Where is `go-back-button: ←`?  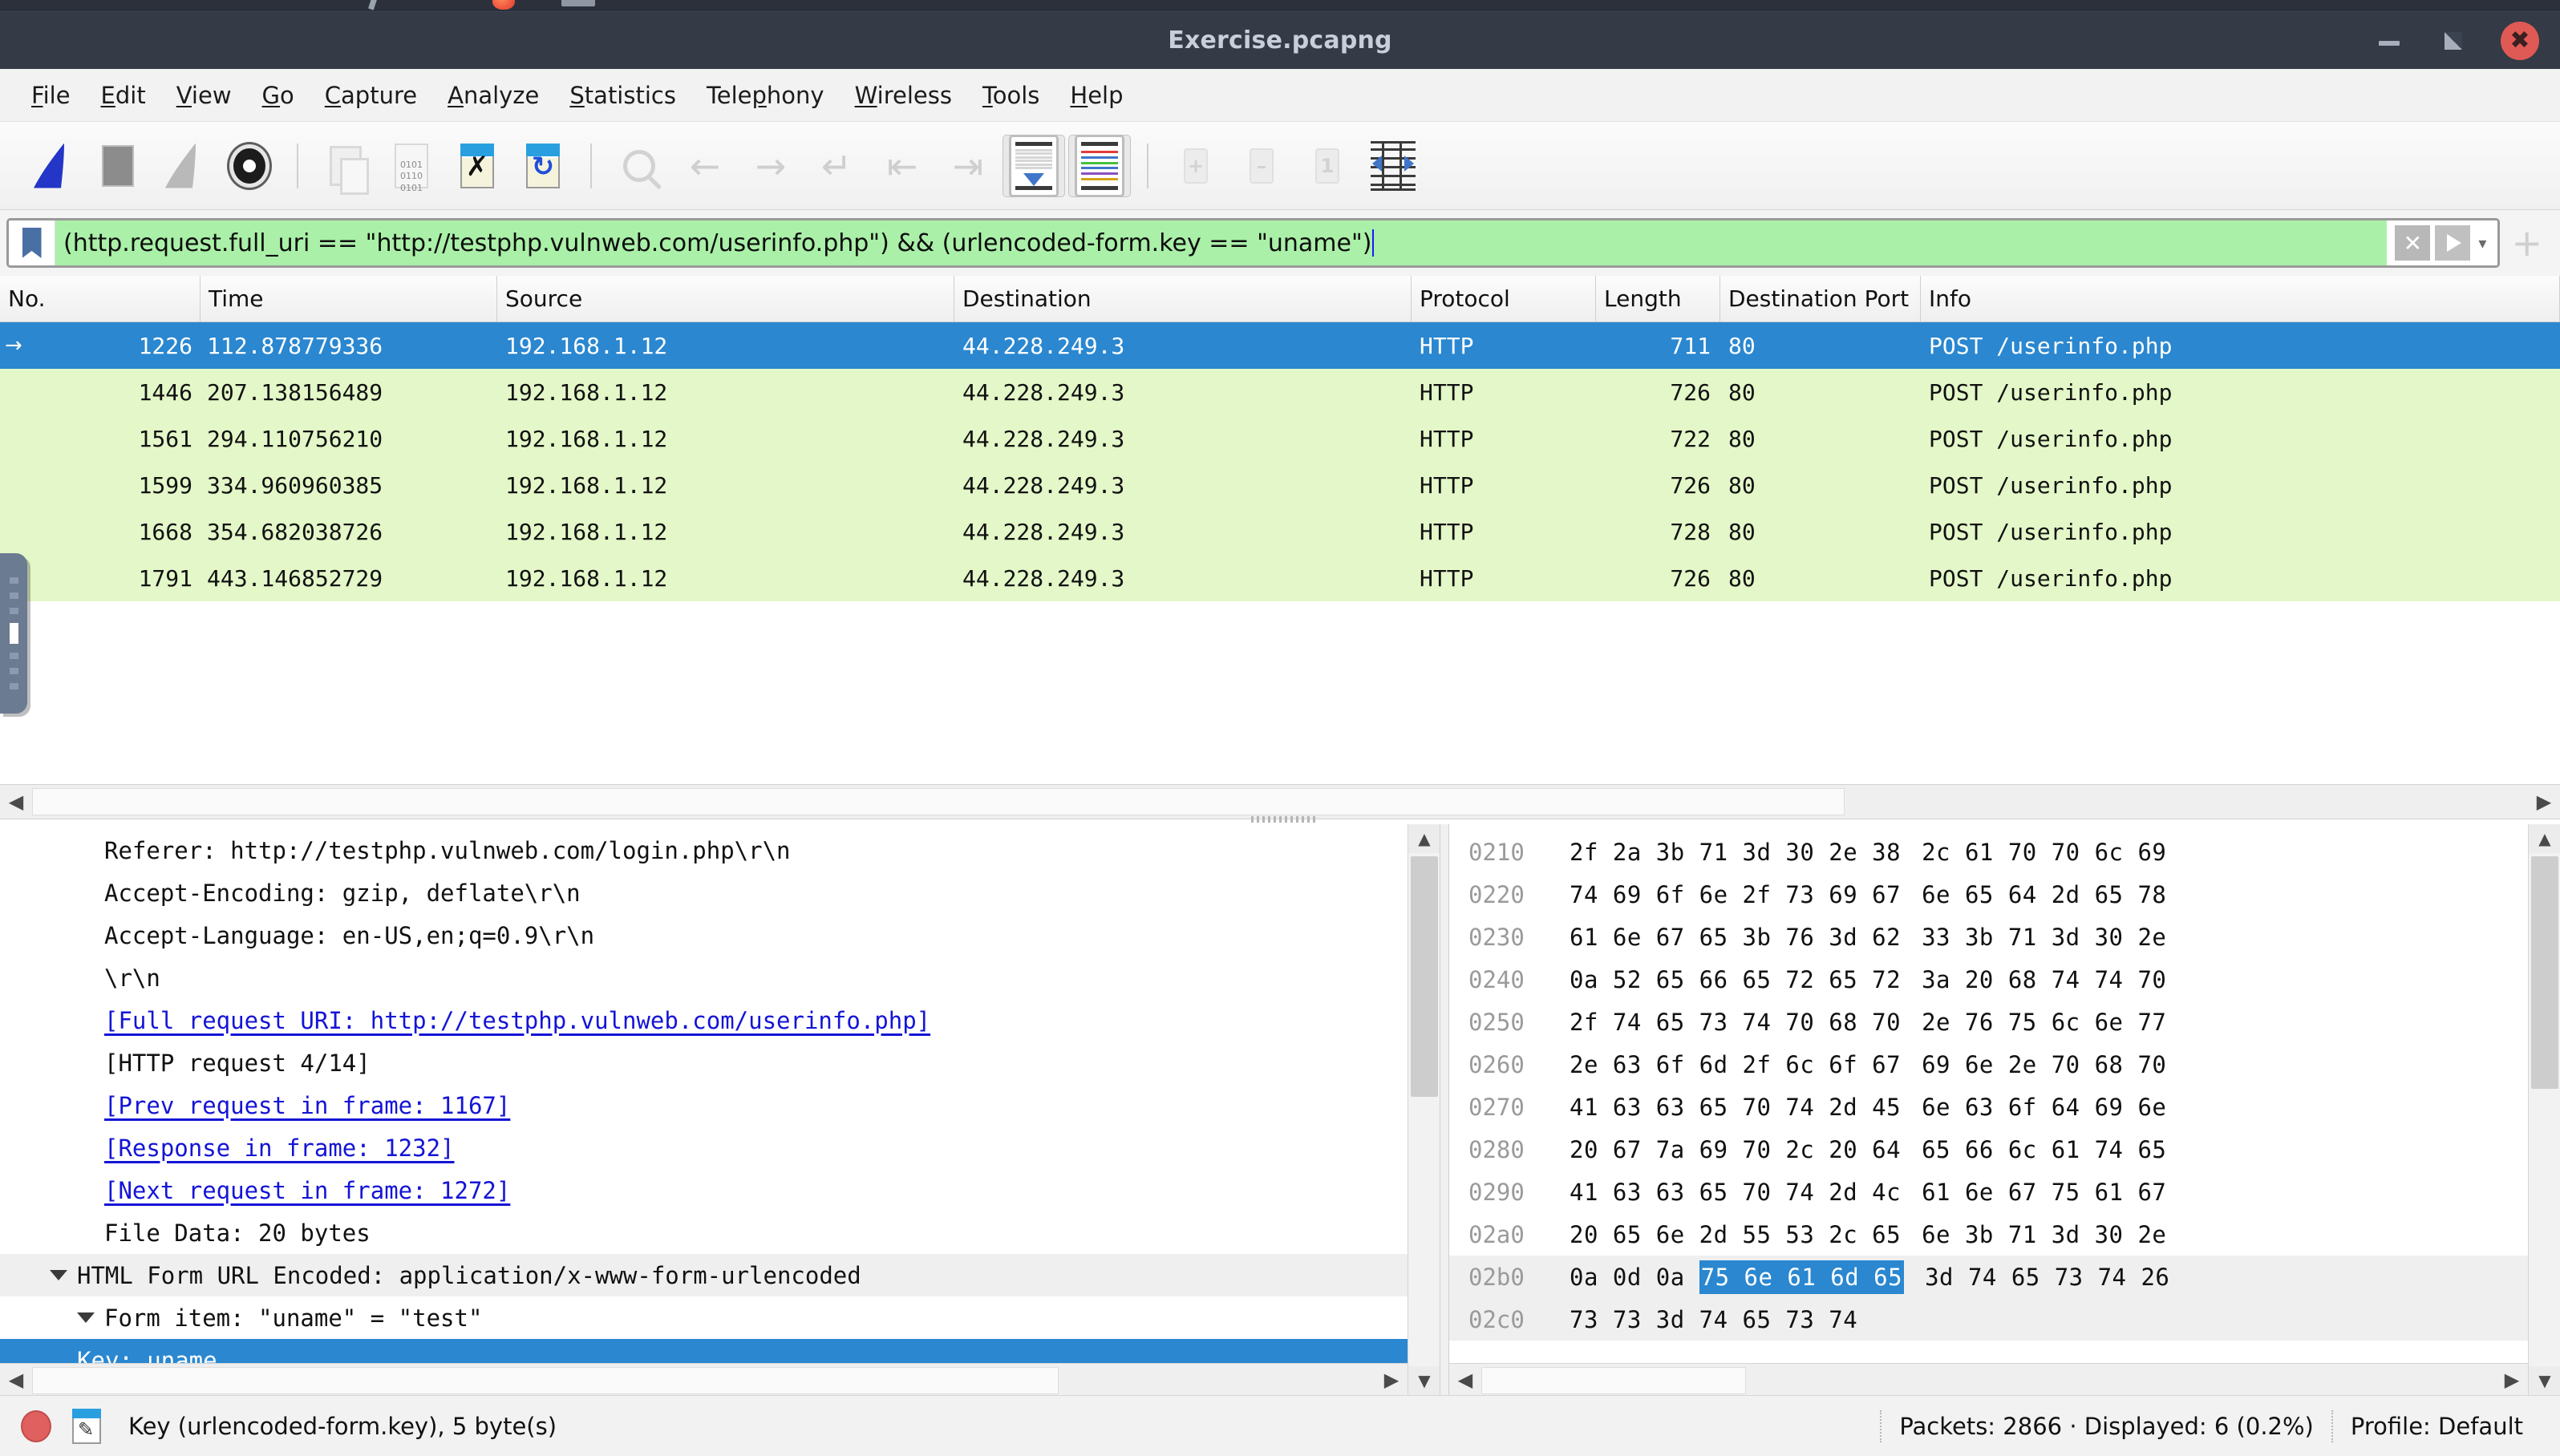 go-back-button: ← is located at coordinates (705, 166).